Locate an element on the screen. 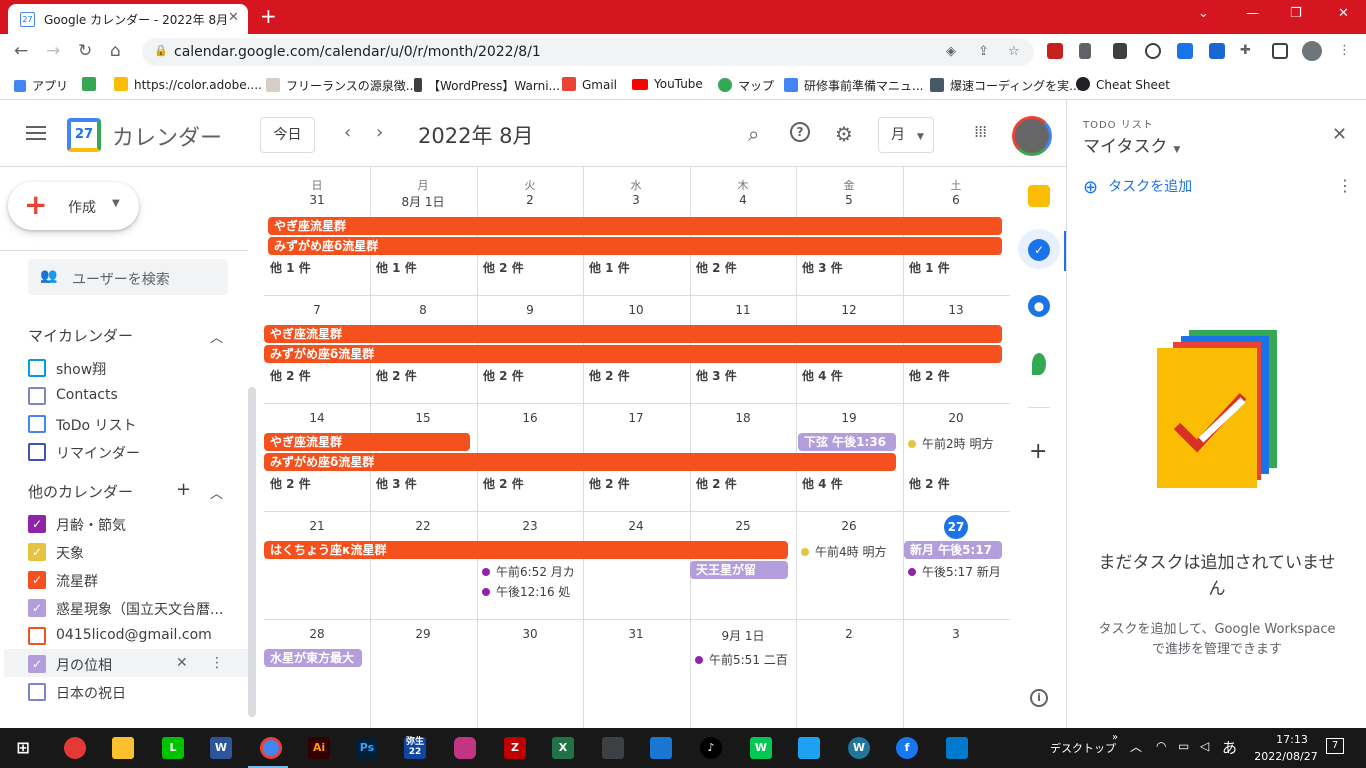 The width and height of the screenshot is (1366, 768). illustrator-icon: Ai is located at coordinates (319, 748).